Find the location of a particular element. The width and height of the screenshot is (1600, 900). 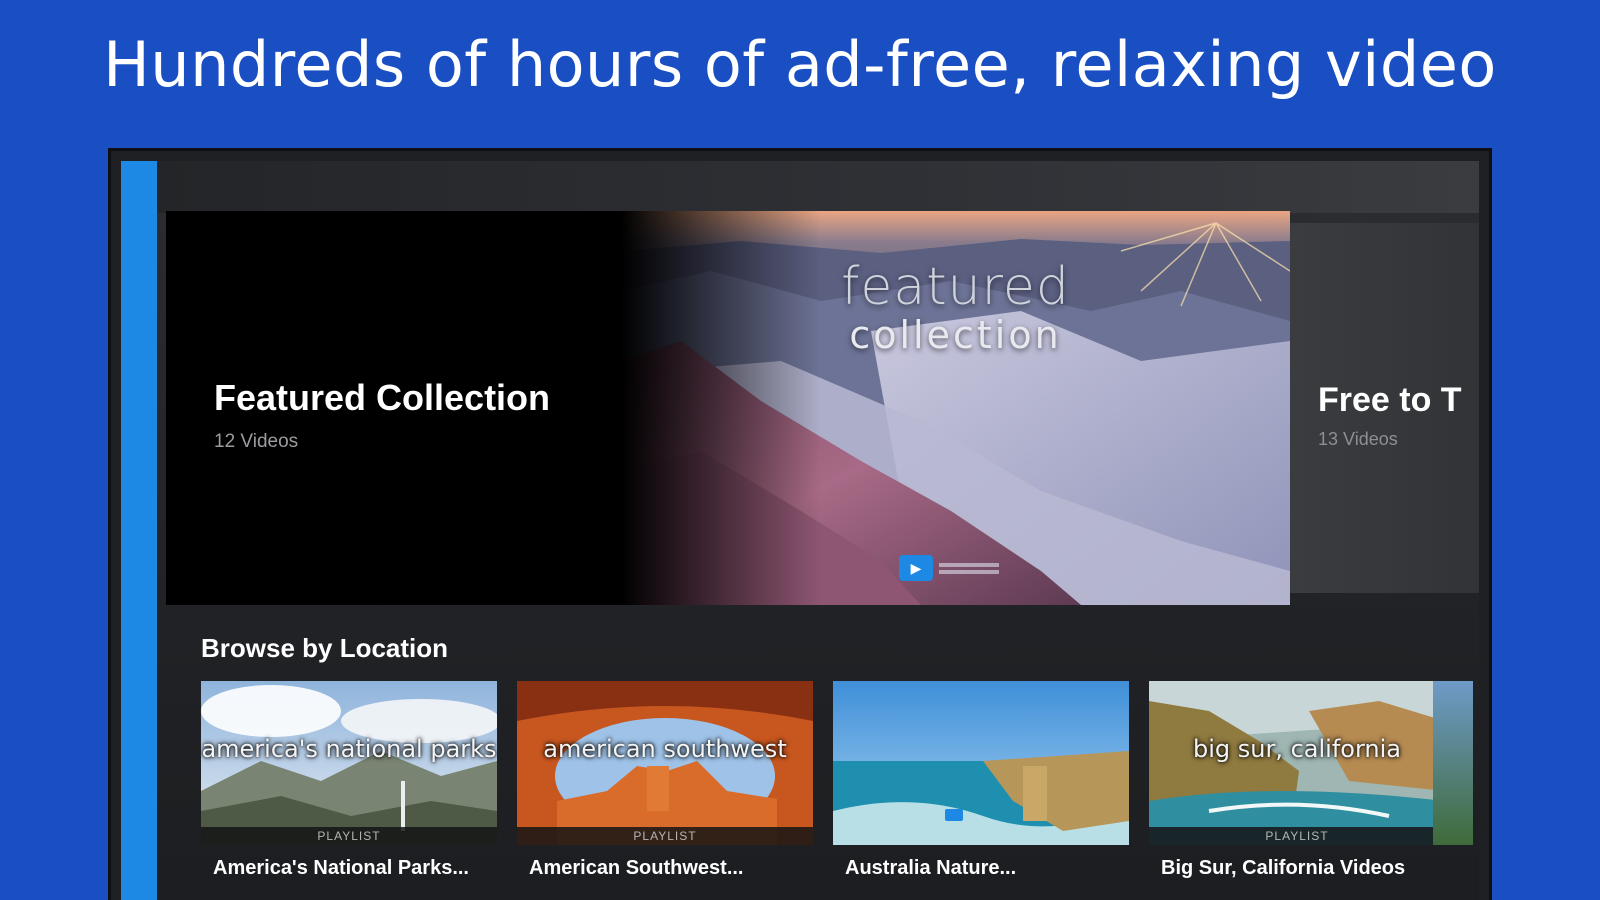

hero-overlay-collection: collection is located at coordinates (955, 335).